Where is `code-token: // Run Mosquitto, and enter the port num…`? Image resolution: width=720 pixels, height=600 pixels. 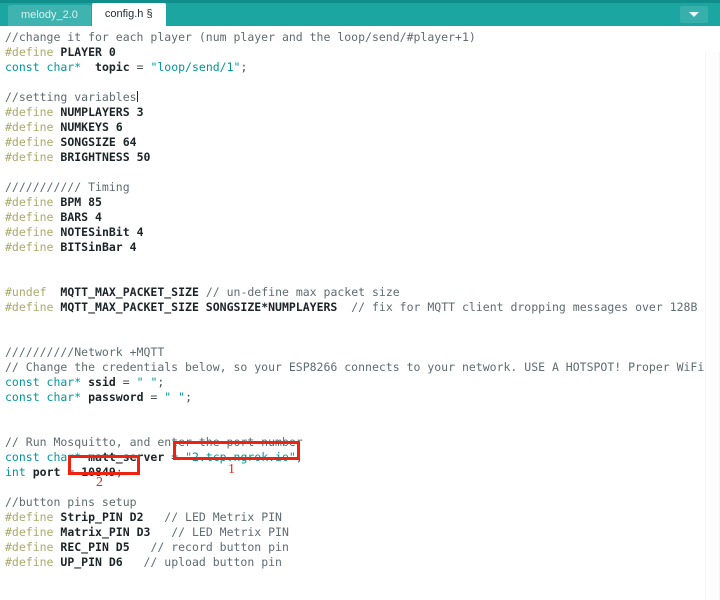 code-token: // Run Mosquitto, and enter the port num… is located at coordinates (154, 442).